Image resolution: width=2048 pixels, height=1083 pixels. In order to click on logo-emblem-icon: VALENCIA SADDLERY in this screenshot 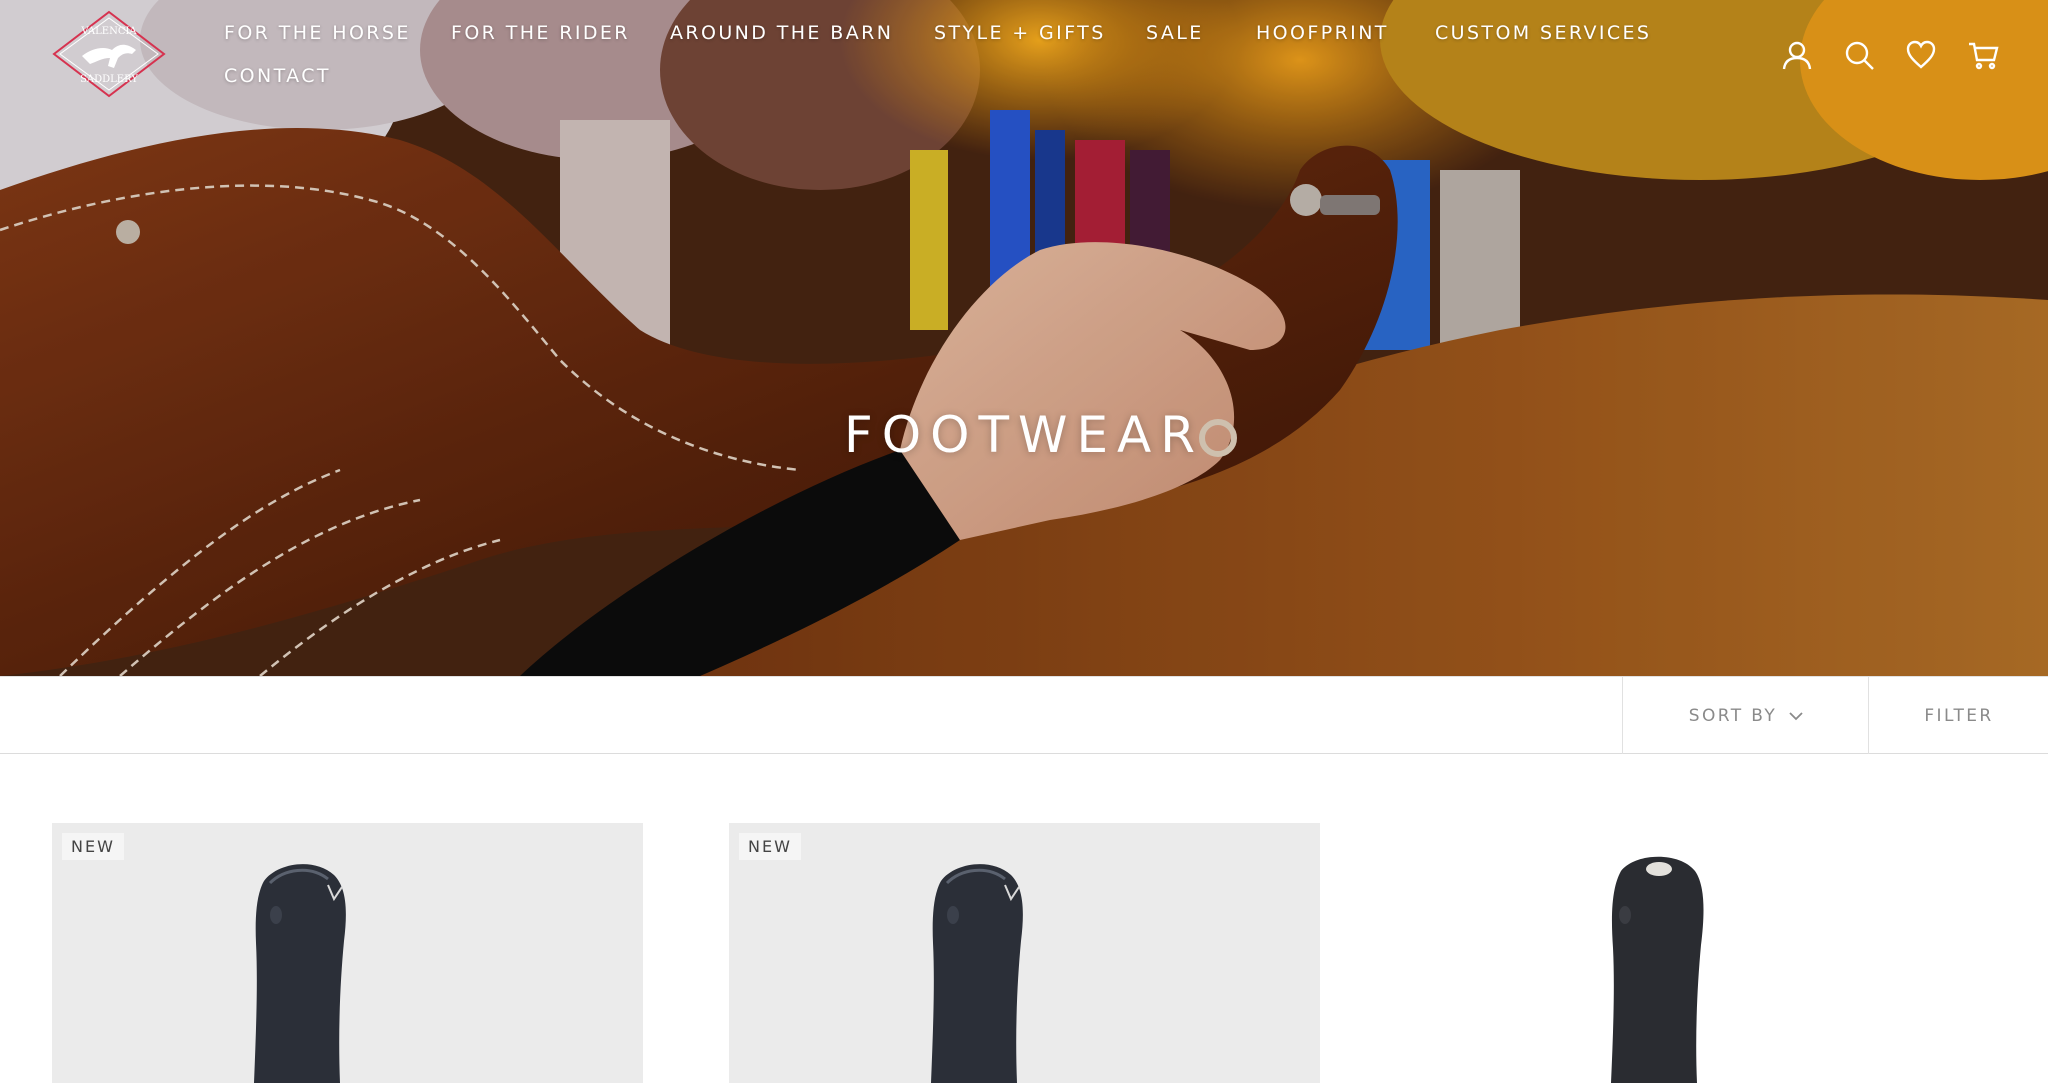, I will do `click(109, 54)`.